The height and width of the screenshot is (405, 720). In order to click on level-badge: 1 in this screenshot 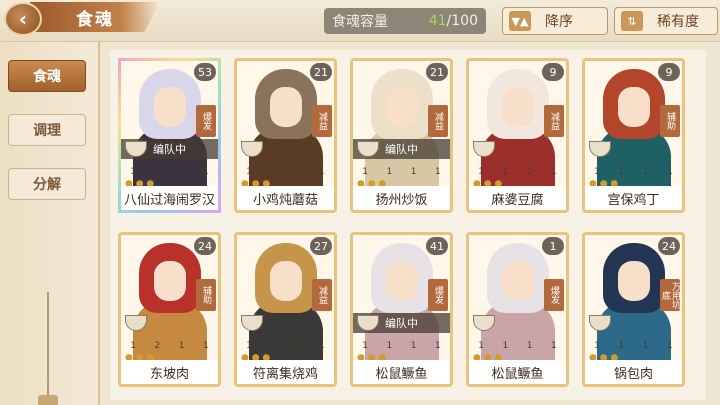, I will do `click(553, 246)`.